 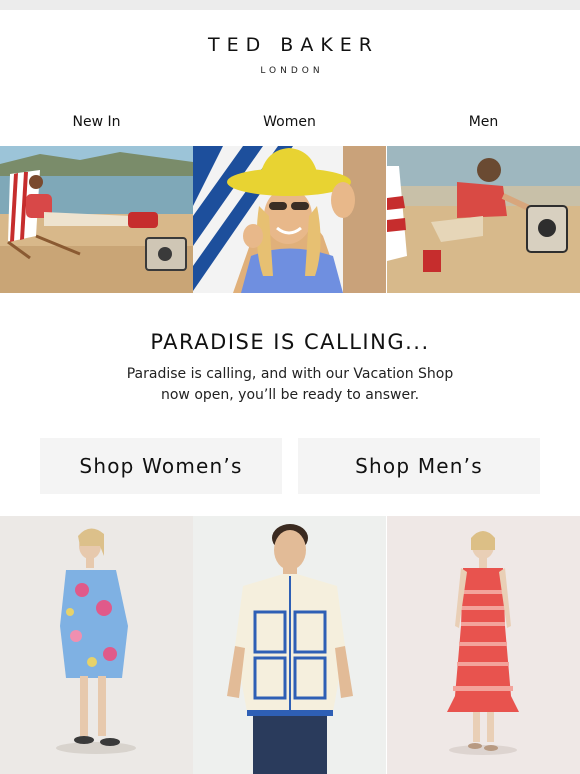 I want to click on product-image-striped-dress, so click(x=483, y=645).